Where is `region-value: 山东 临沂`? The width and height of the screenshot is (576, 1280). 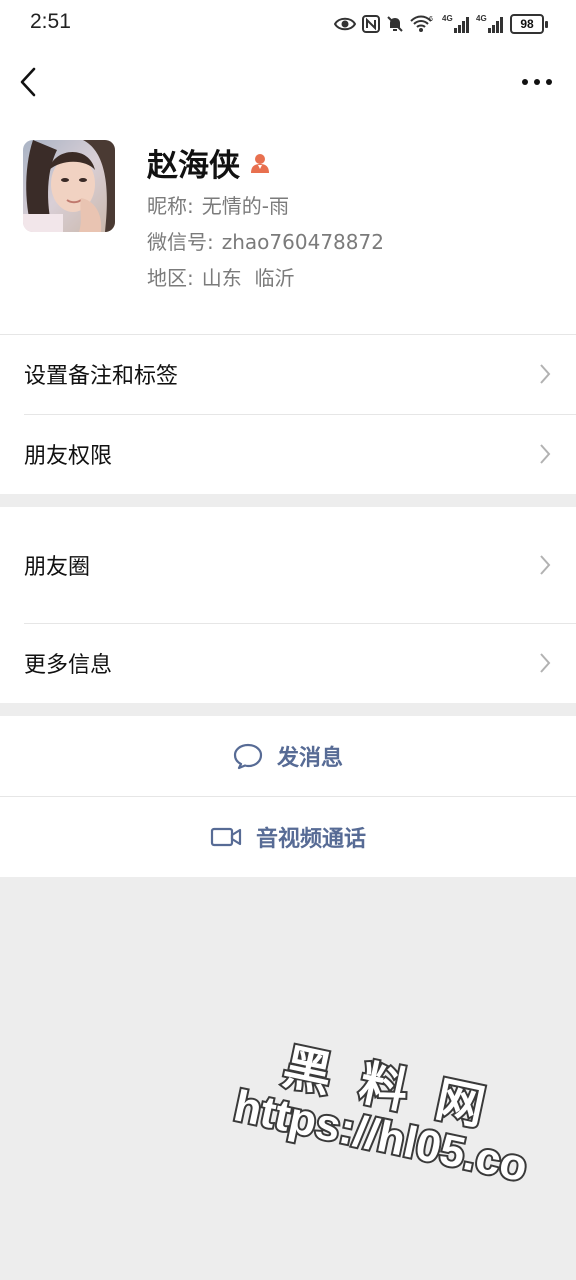
region-value: 山东 临沂 is located at coordinates (248, 278).